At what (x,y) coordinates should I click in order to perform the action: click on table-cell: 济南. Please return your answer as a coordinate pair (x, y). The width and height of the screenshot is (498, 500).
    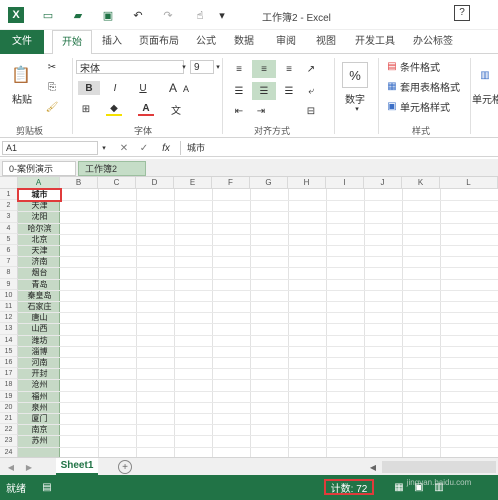
    Looking at the image, I should click on (39, 261).